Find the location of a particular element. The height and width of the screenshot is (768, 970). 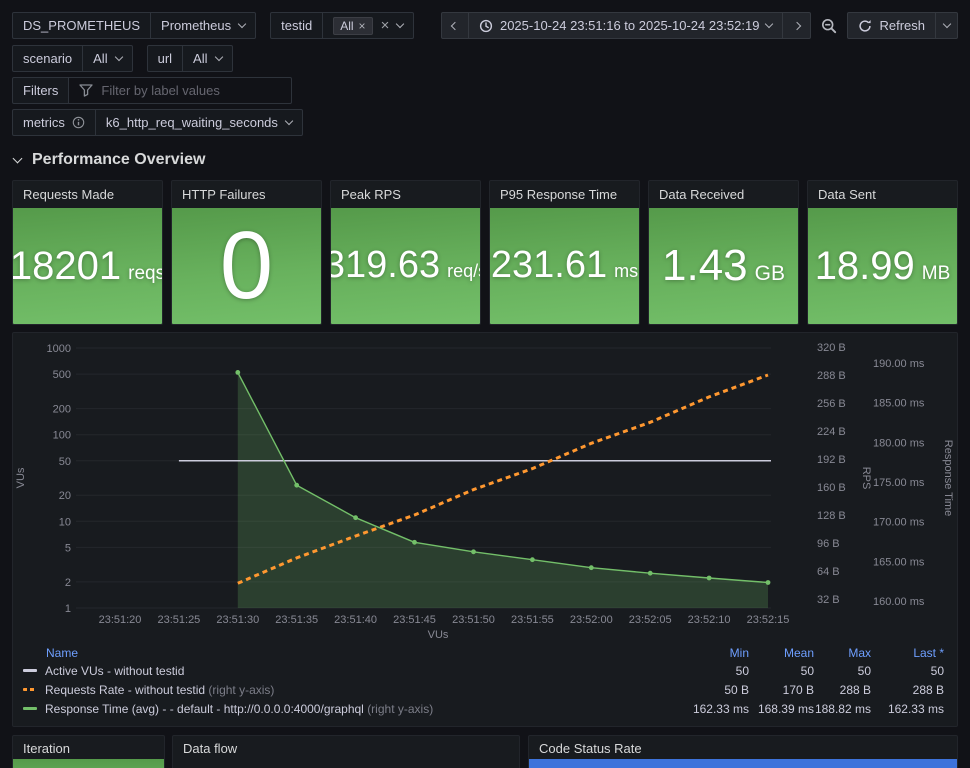

svg-text: 23:51:30 is located at coordinates (237, 620).